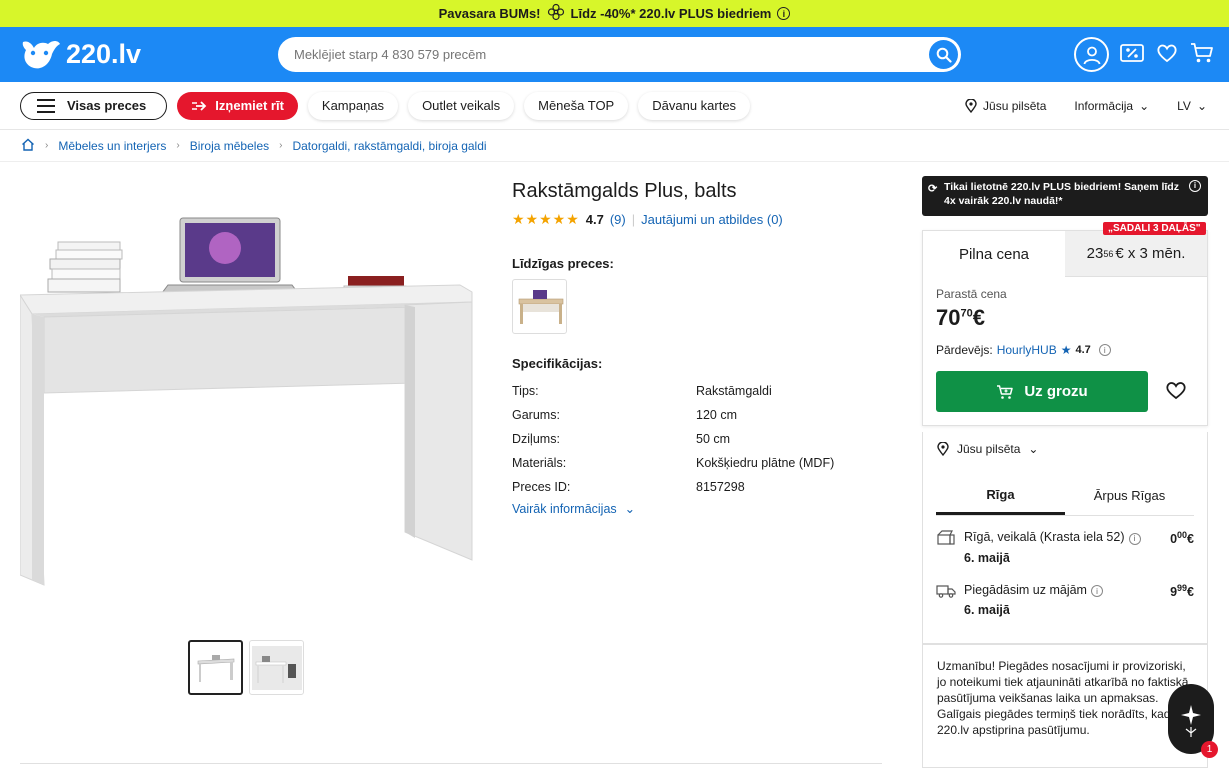  What do you see at coordinates (112, 146) in the screenshot?
I see `breadcrumb-link: Mēbeles un interjers` at bounding box center [112, 146].